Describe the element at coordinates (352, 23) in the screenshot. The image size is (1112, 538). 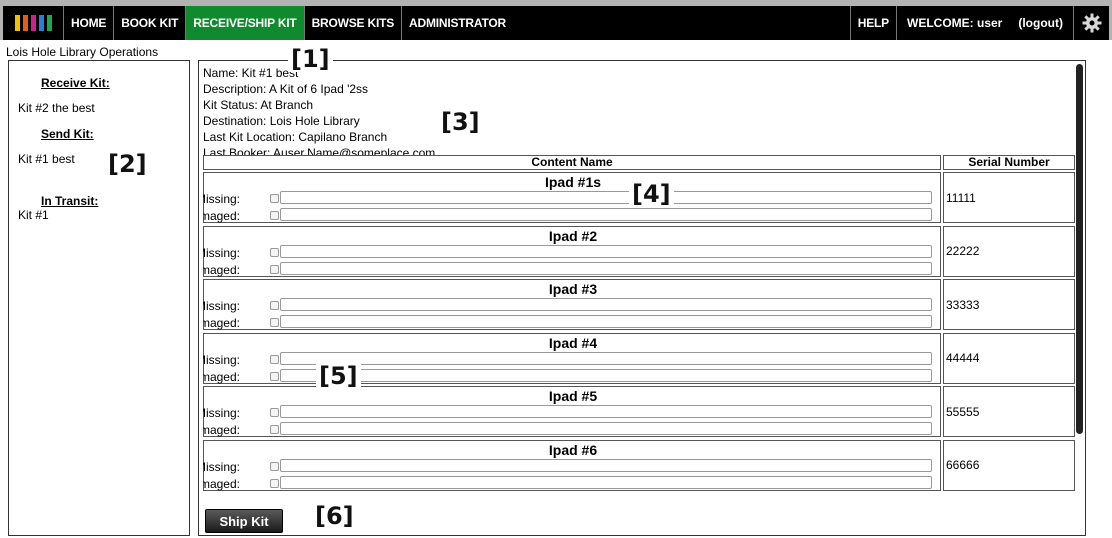
I see `nav-browse-kits: BROWSE KITS` at that location.